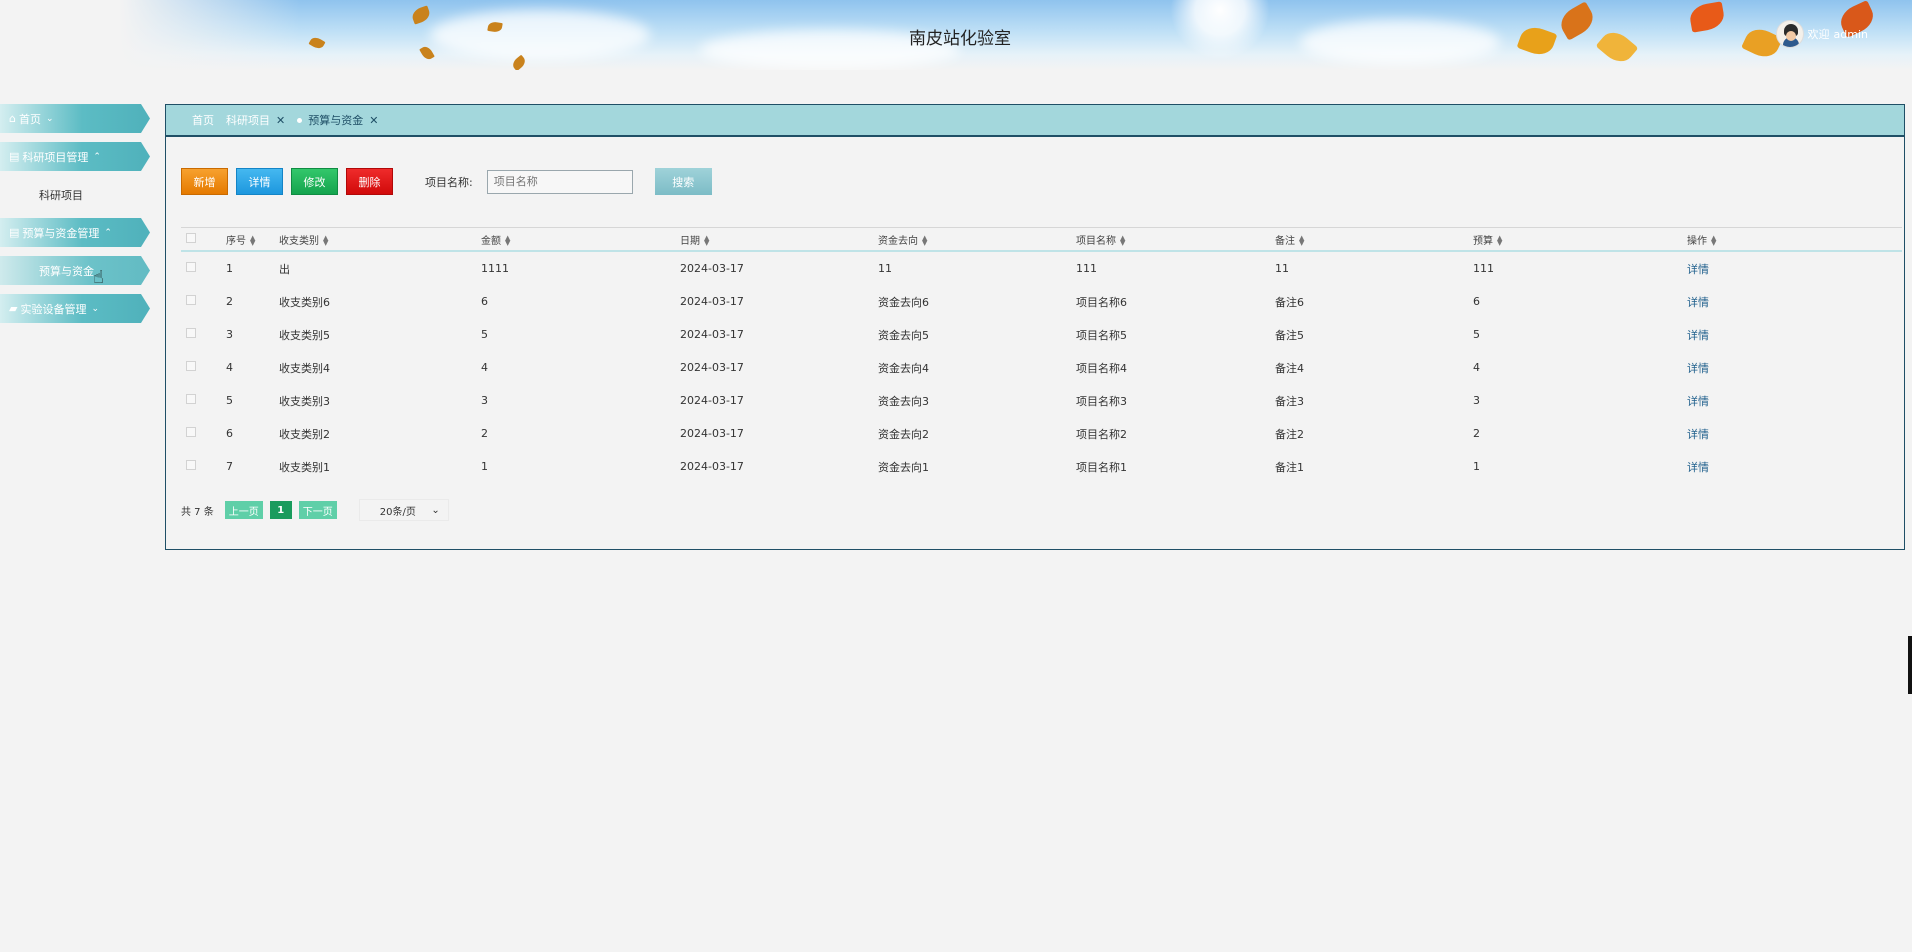 This screenshot has width=1912, height=952. I want to click on column-header-budget: 预算 ▲ ▼, so click(1572, 239).